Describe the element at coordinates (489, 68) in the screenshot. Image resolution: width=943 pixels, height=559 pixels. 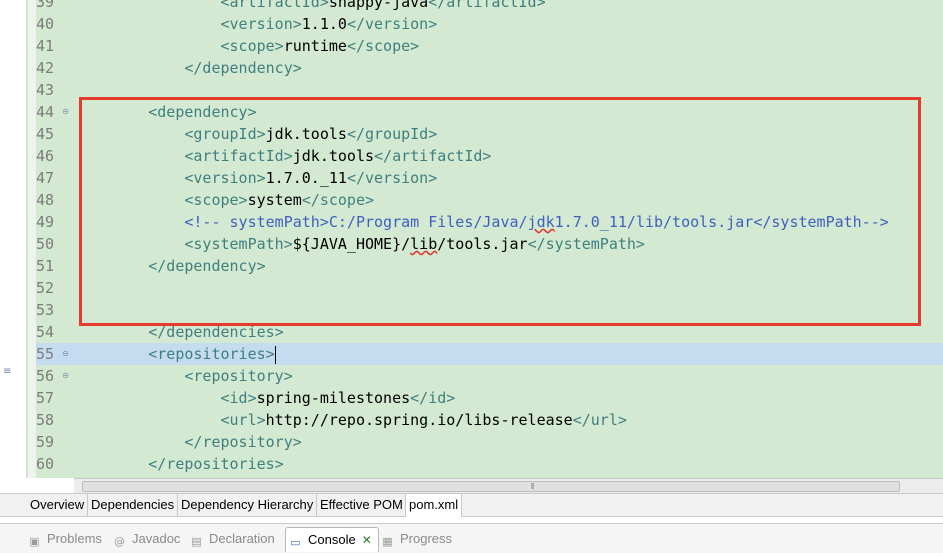
I see `code-line: 42 </dependency>` at that location.